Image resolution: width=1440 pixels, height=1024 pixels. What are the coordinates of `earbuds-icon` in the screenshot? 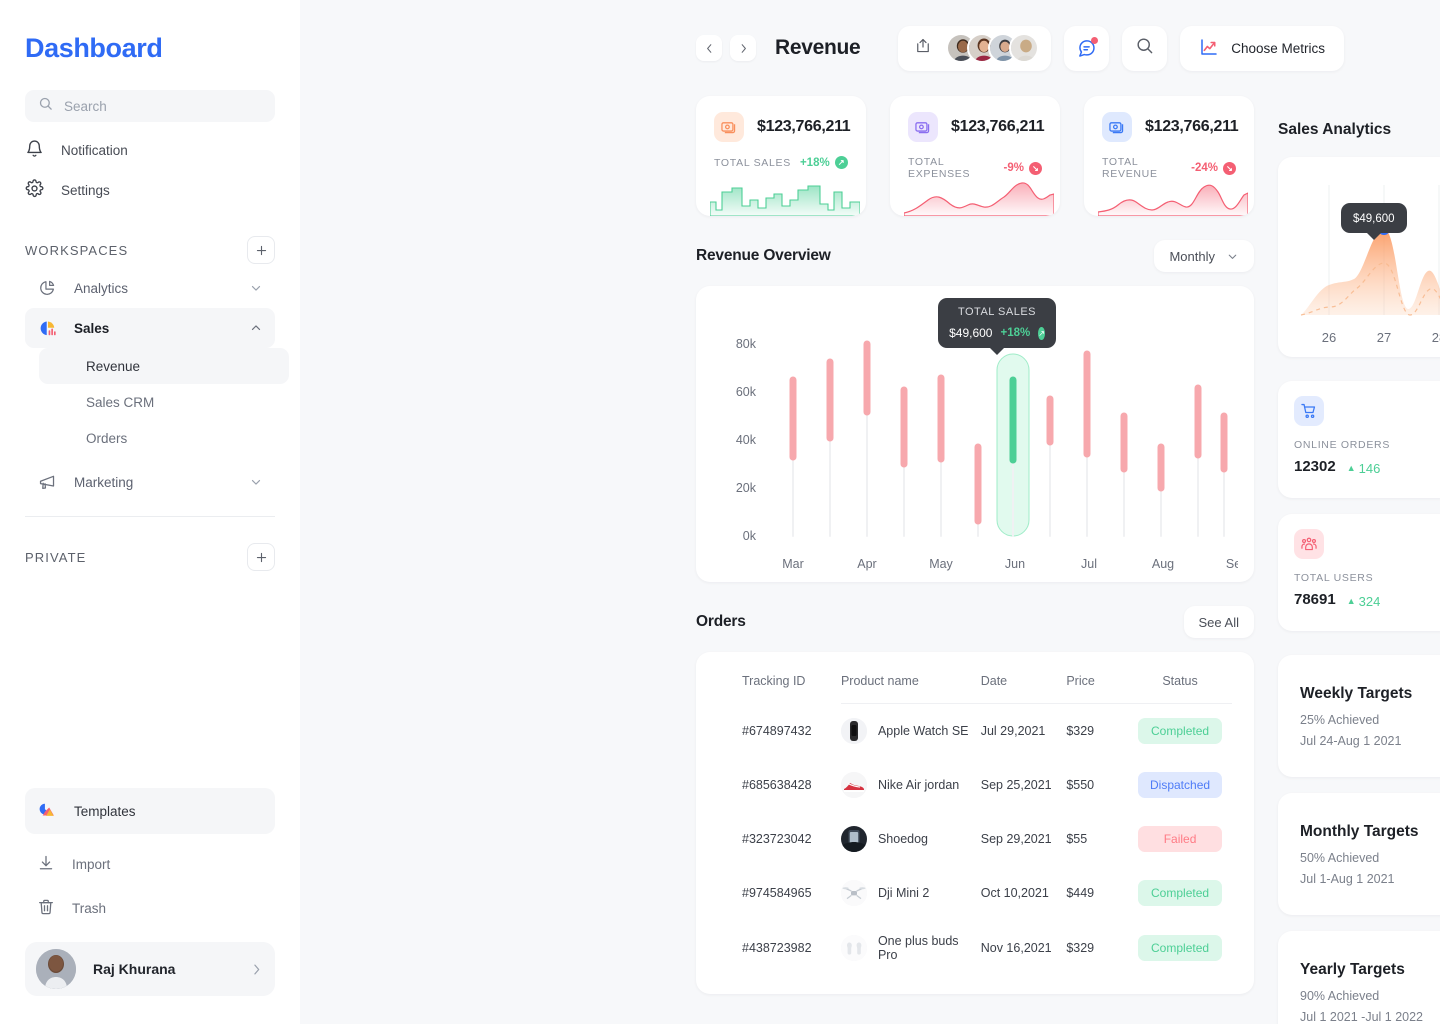 It's located at (853, 948).